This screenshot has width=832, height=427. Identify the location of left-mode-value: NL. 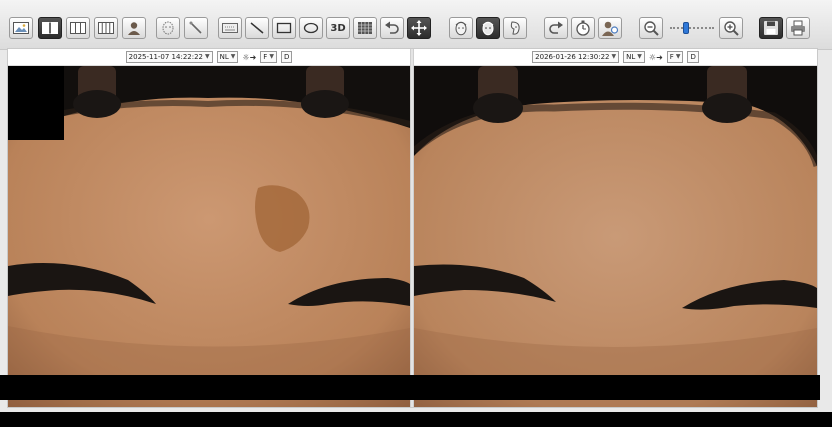
(224, 57).